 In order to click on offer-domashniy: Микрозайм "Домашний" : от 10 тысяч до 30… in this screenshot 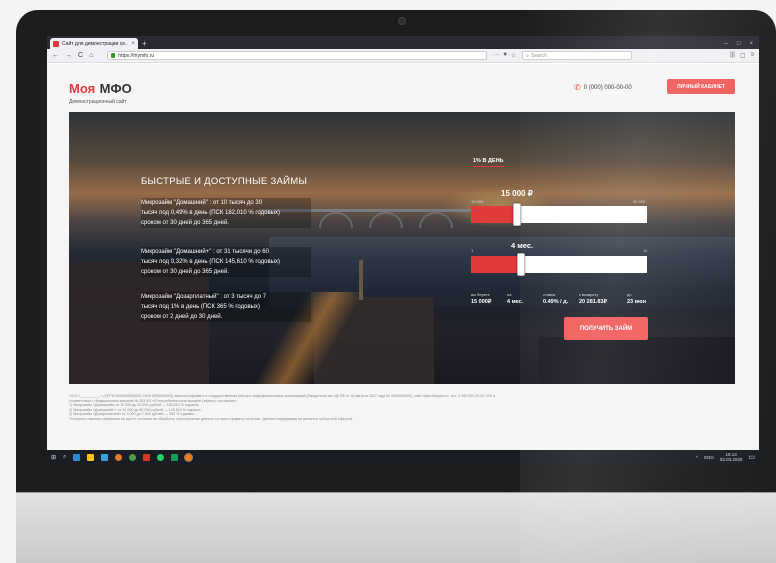, I will do `click(226, 213)`.